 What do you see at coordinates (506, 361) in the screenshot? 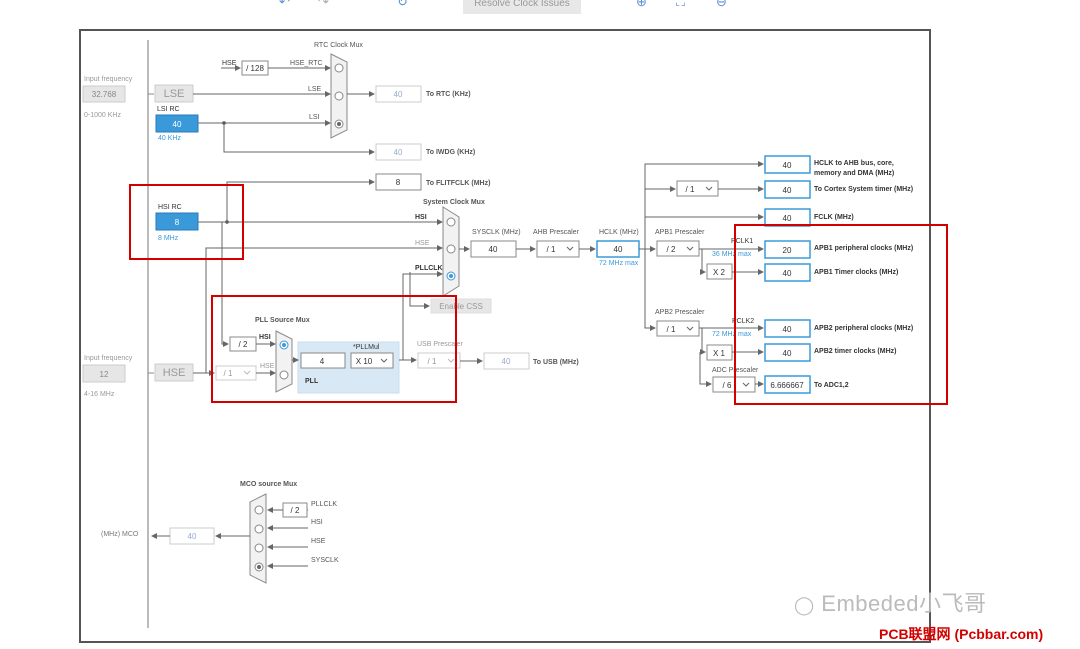
I see `usb-output-value: 40` at bounding box center [506, 361].